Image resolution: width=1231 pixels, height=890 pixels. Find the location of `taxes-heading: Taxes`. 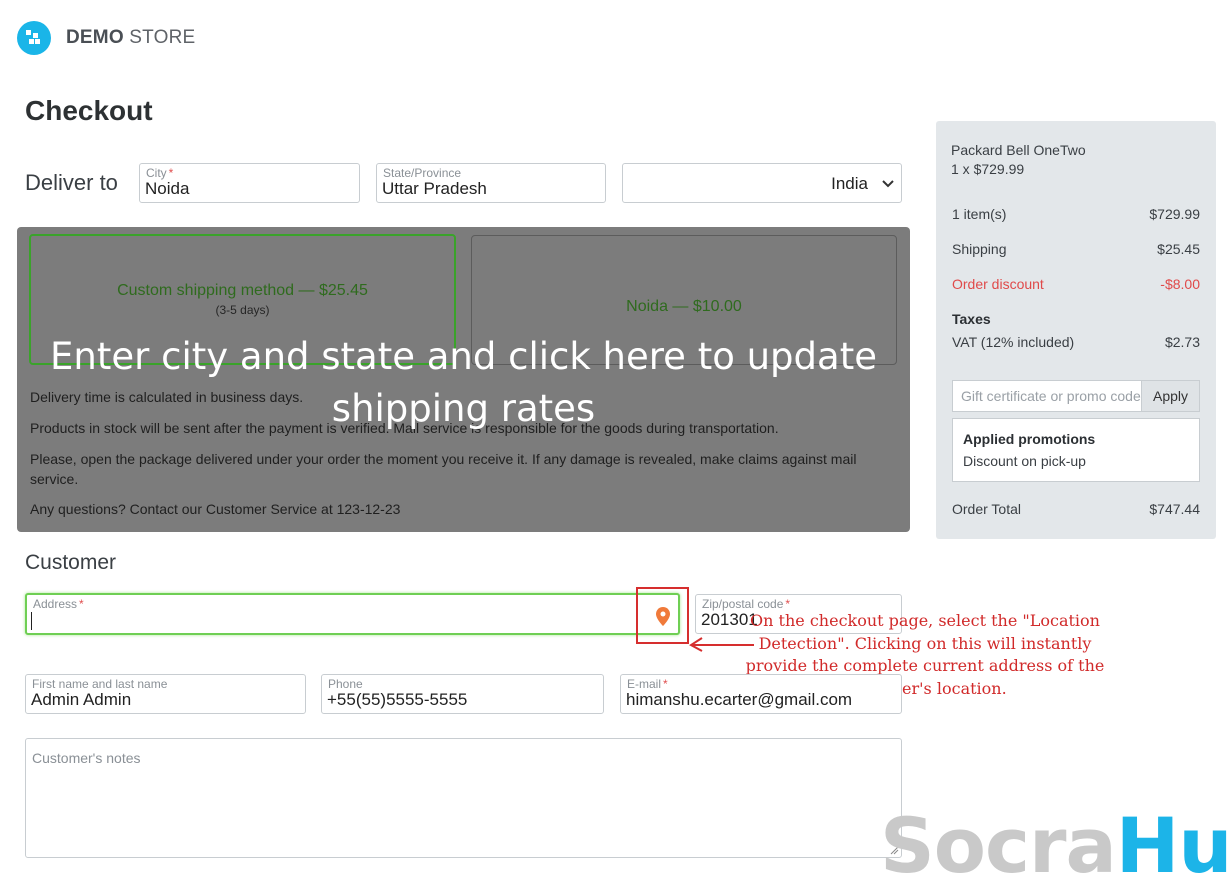

taxes-heading: Taxes is located at coordinates (971, 319).